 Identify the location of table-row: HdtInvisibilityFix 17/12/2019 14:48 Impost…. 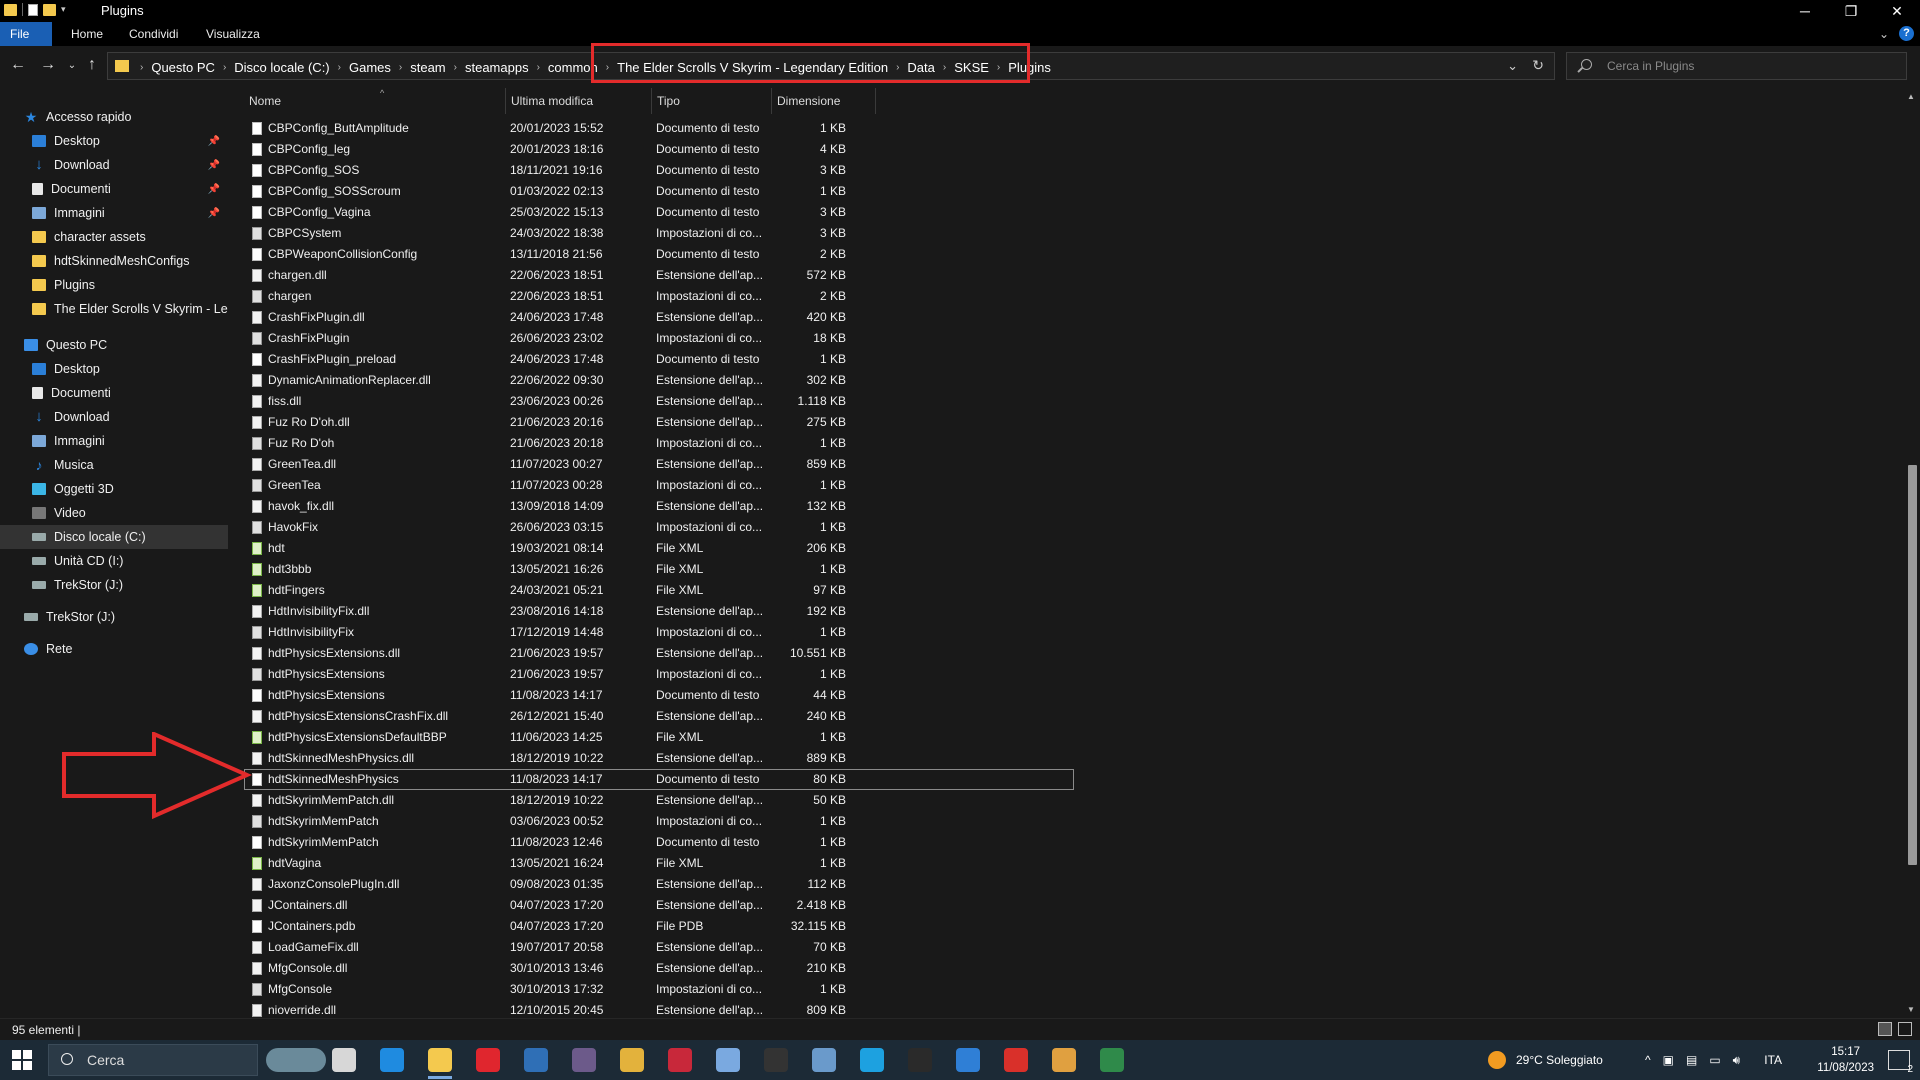
(659, 632).